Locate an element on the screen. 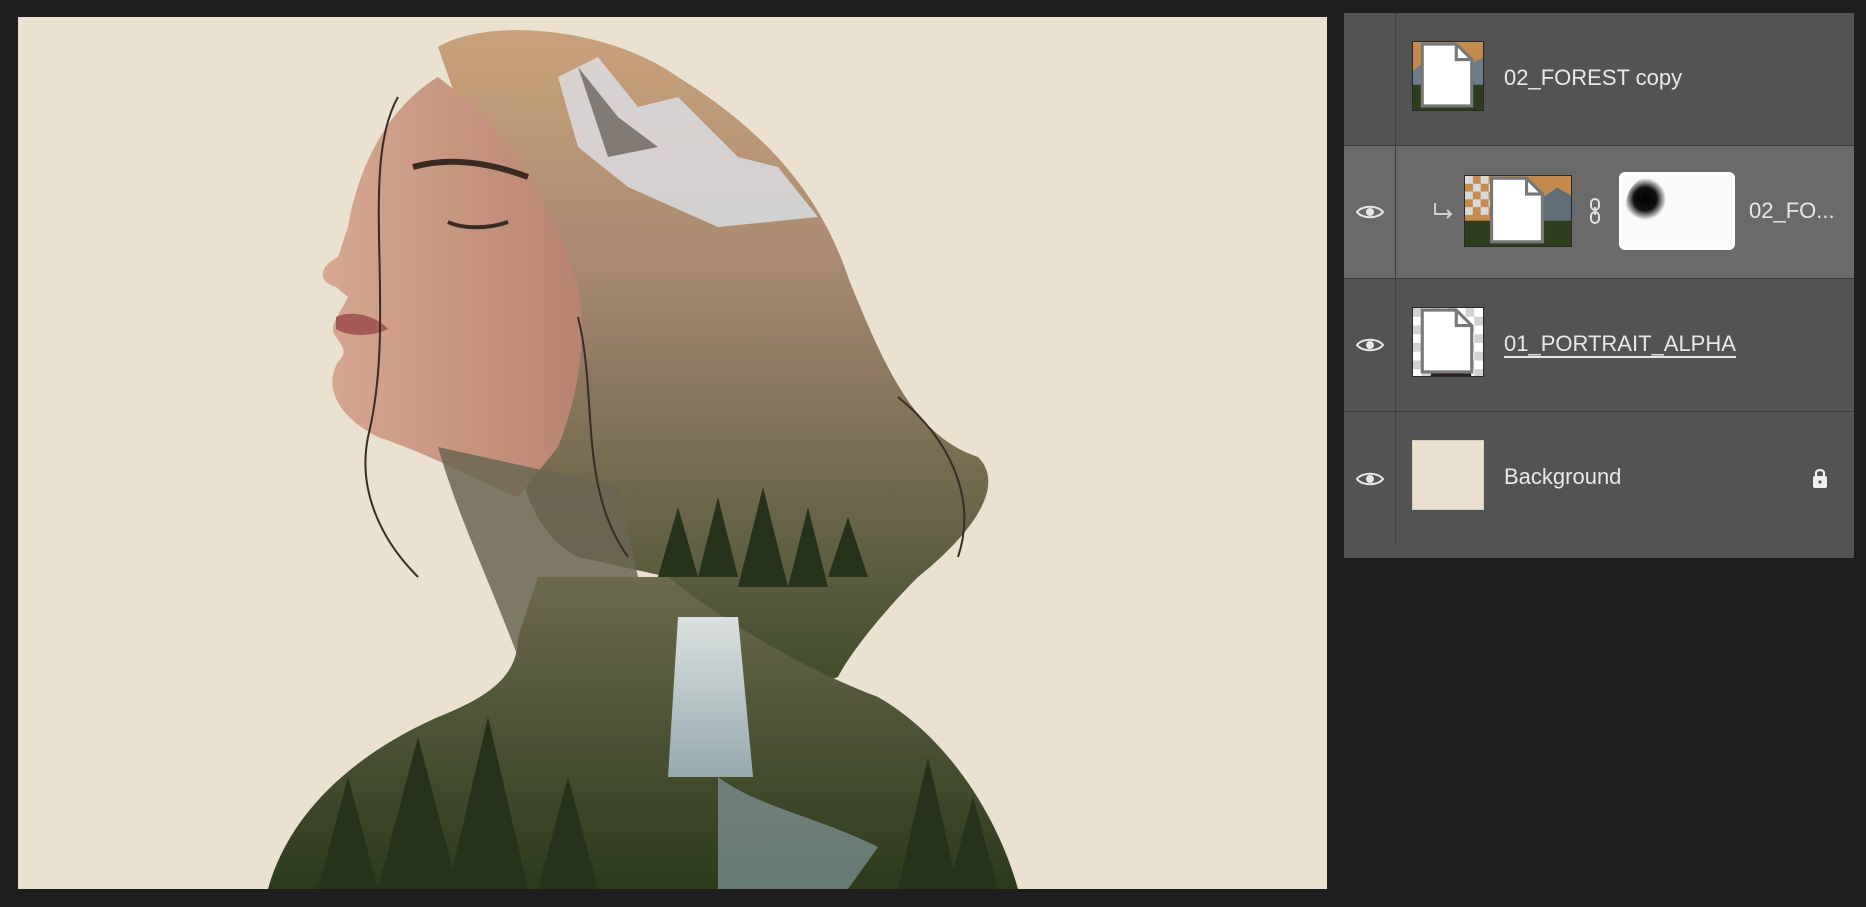 This screenshot has height=907, width=1866. layer-name: 01_PORTRAIT_ALPHA is located at coordinates (1620, 343).